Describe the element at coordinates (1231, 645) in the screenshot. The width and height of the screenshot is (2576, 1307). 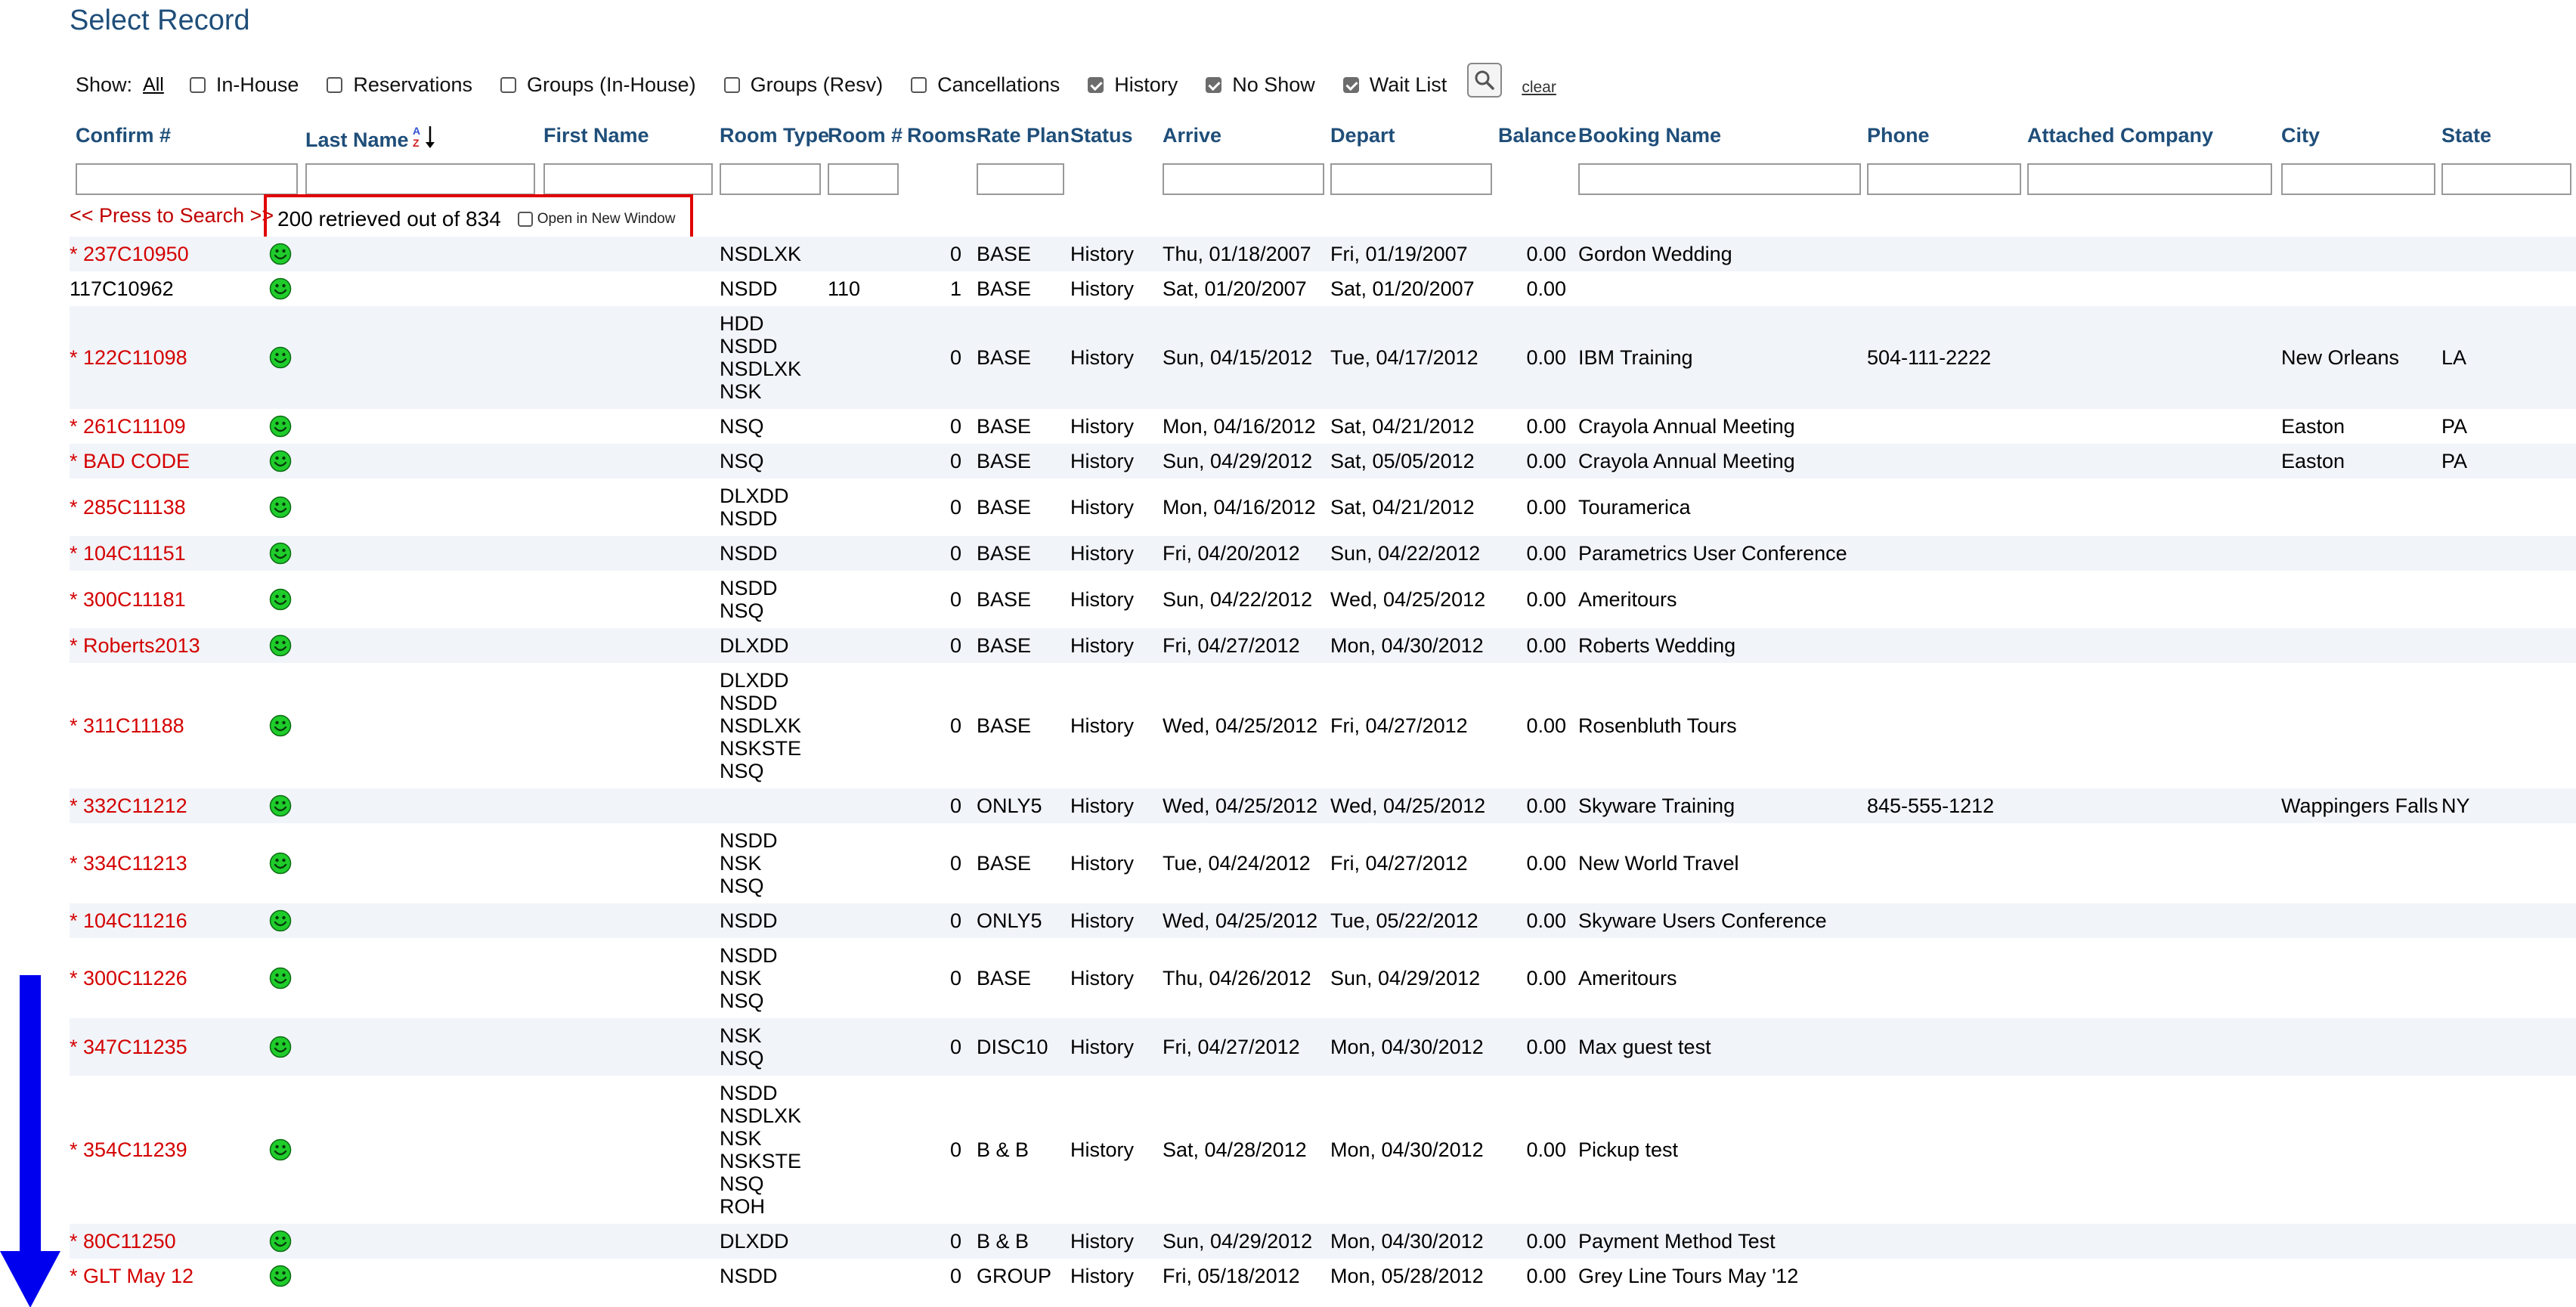
I see `cell-arrive: Fri, 04/27/2012` at that location.